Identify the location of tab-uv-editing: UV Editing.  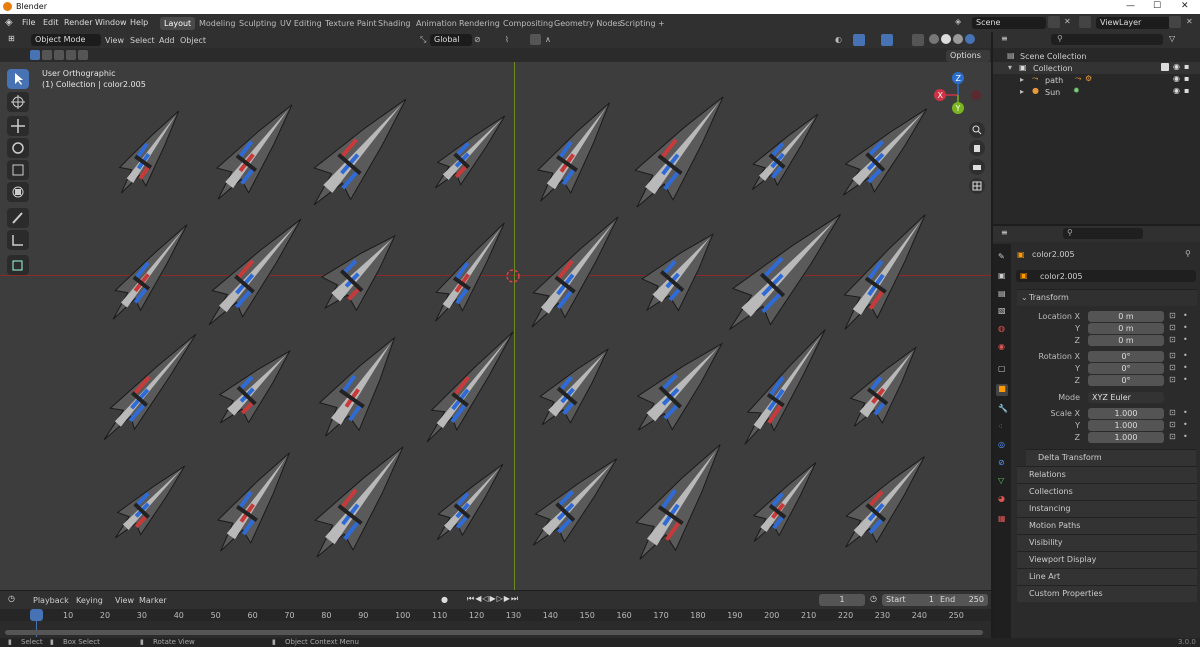
(301, 23).